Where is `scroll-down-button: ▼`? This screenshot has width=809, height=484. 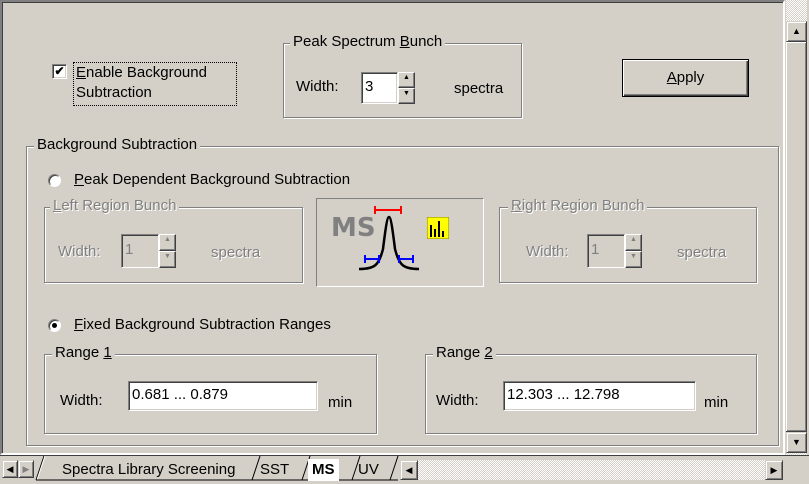 scroll-down-button: ▼ is located at coordinates (796, 442).